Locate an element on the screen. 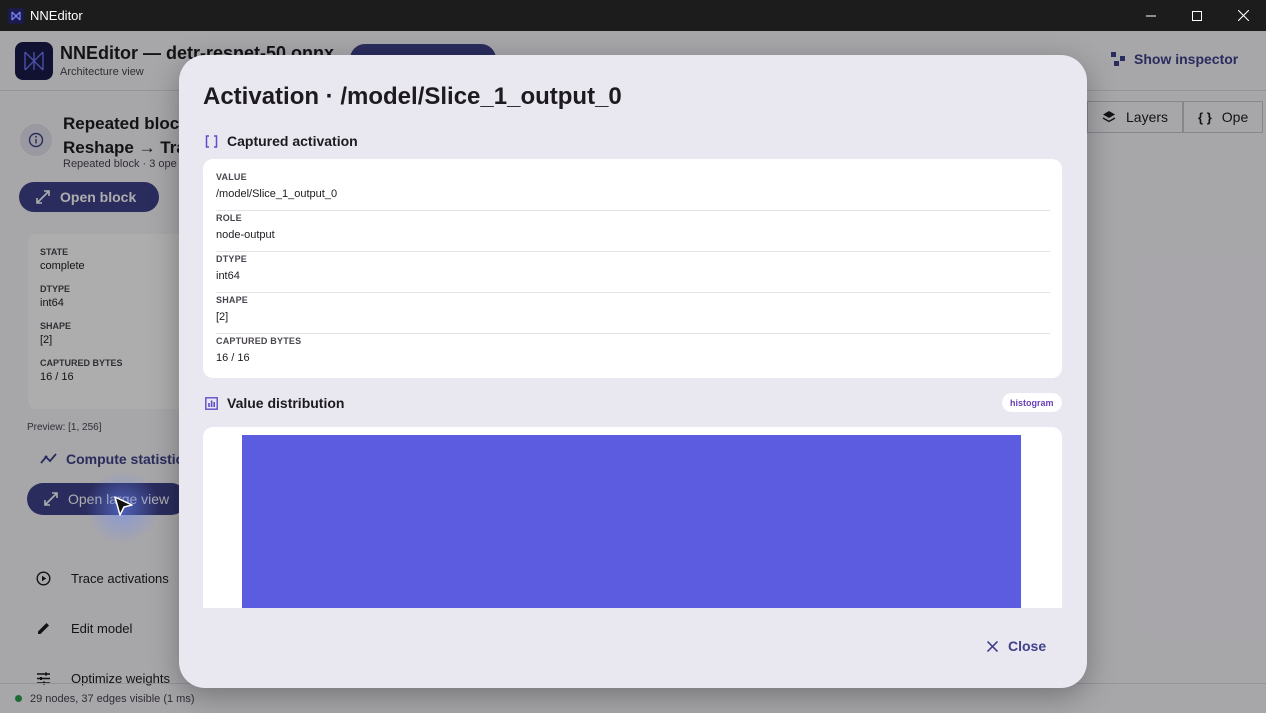 The image size is (1266, 713). close-dialog-button: Close is located at coordinates (1016, 646).